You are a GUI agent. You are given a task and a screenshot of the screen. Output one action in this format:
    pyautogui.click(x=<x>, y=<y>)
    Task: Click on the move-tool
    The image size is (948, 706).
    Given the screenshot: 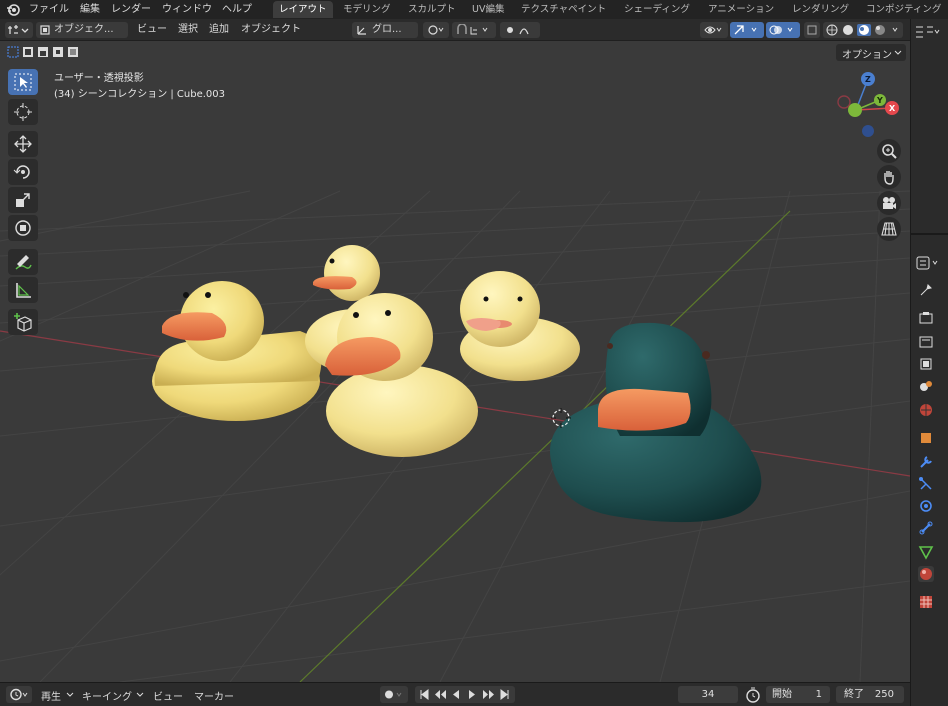 What is the action you would take?
    pyautogui.click(x=23, y=144)
    